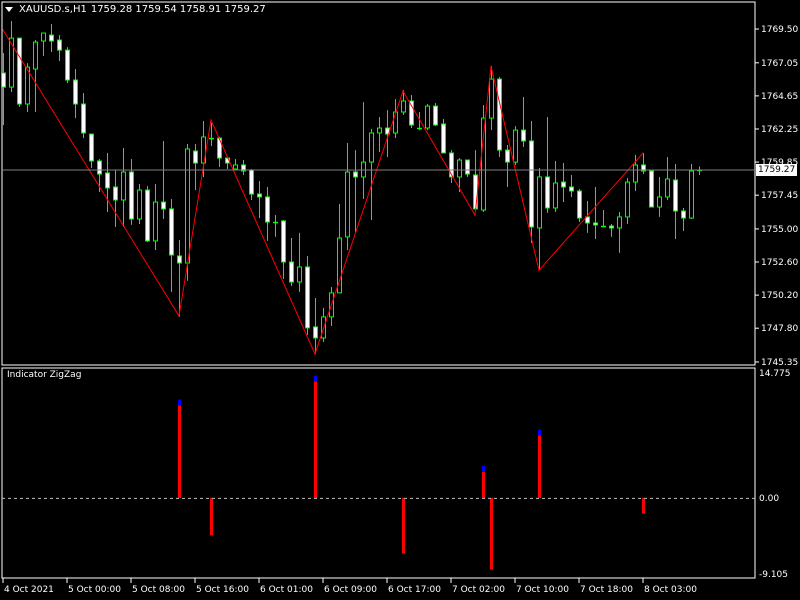 This screenshot has height=600, width=800. What do you see at coordinates (9, 9) in the screenshot?
I see `chart-menu-triangle-icon` at bounding box center [9, 9].